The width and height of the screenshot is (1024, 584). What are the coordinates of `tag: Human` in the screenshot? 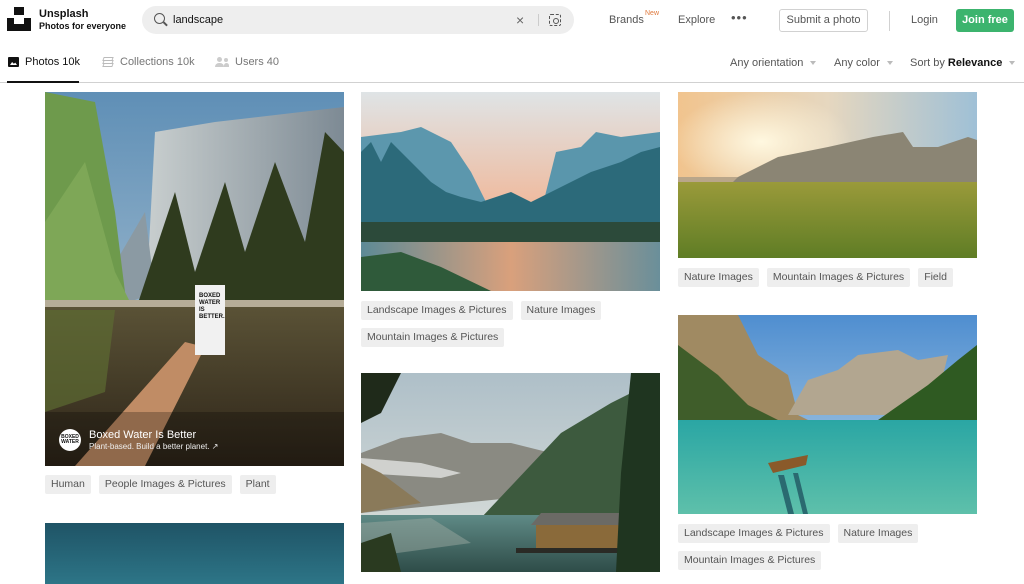 It's located at (68, 484).